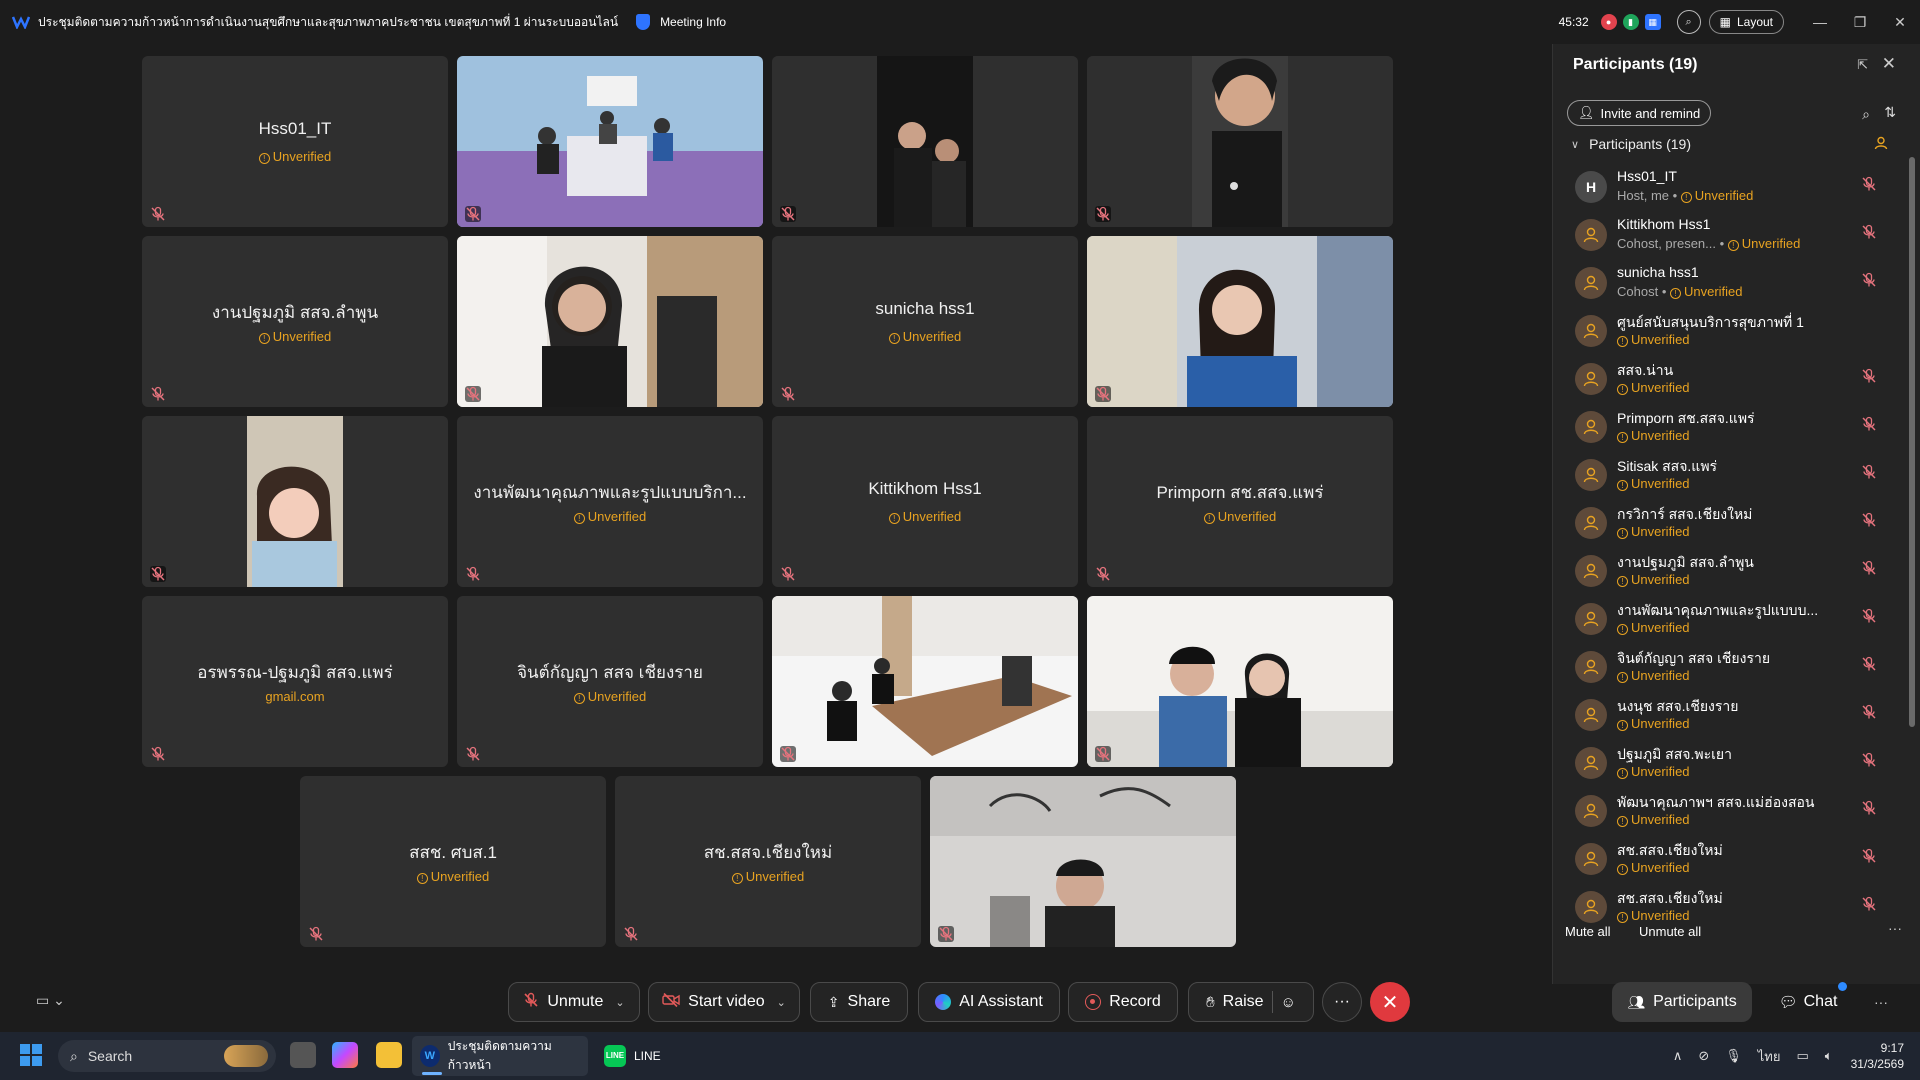 The image size is (1920, 1080). I want to click on taskbar-app-webex: W ประชุมติดตามความก้าวหน้า, so click(500, 1056).